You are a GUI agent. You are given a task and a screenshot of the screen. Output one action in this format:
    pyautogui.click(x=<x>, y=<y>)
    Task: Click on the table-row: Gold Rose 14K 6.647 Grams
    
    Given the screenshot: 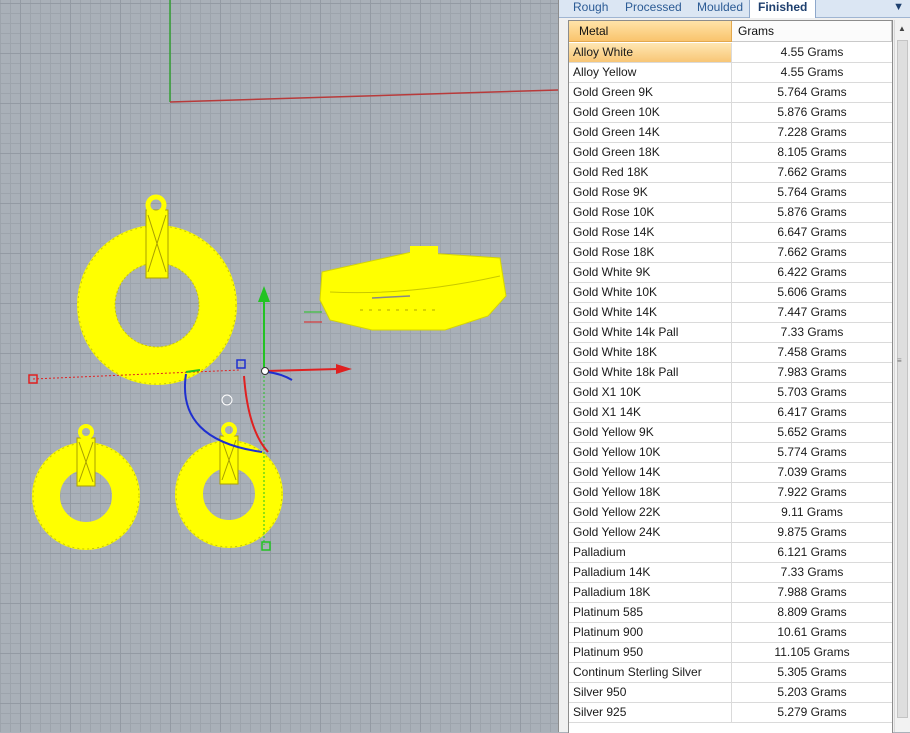 What is the action you would take?
    pyautogui.click(x=730, y=233)
    